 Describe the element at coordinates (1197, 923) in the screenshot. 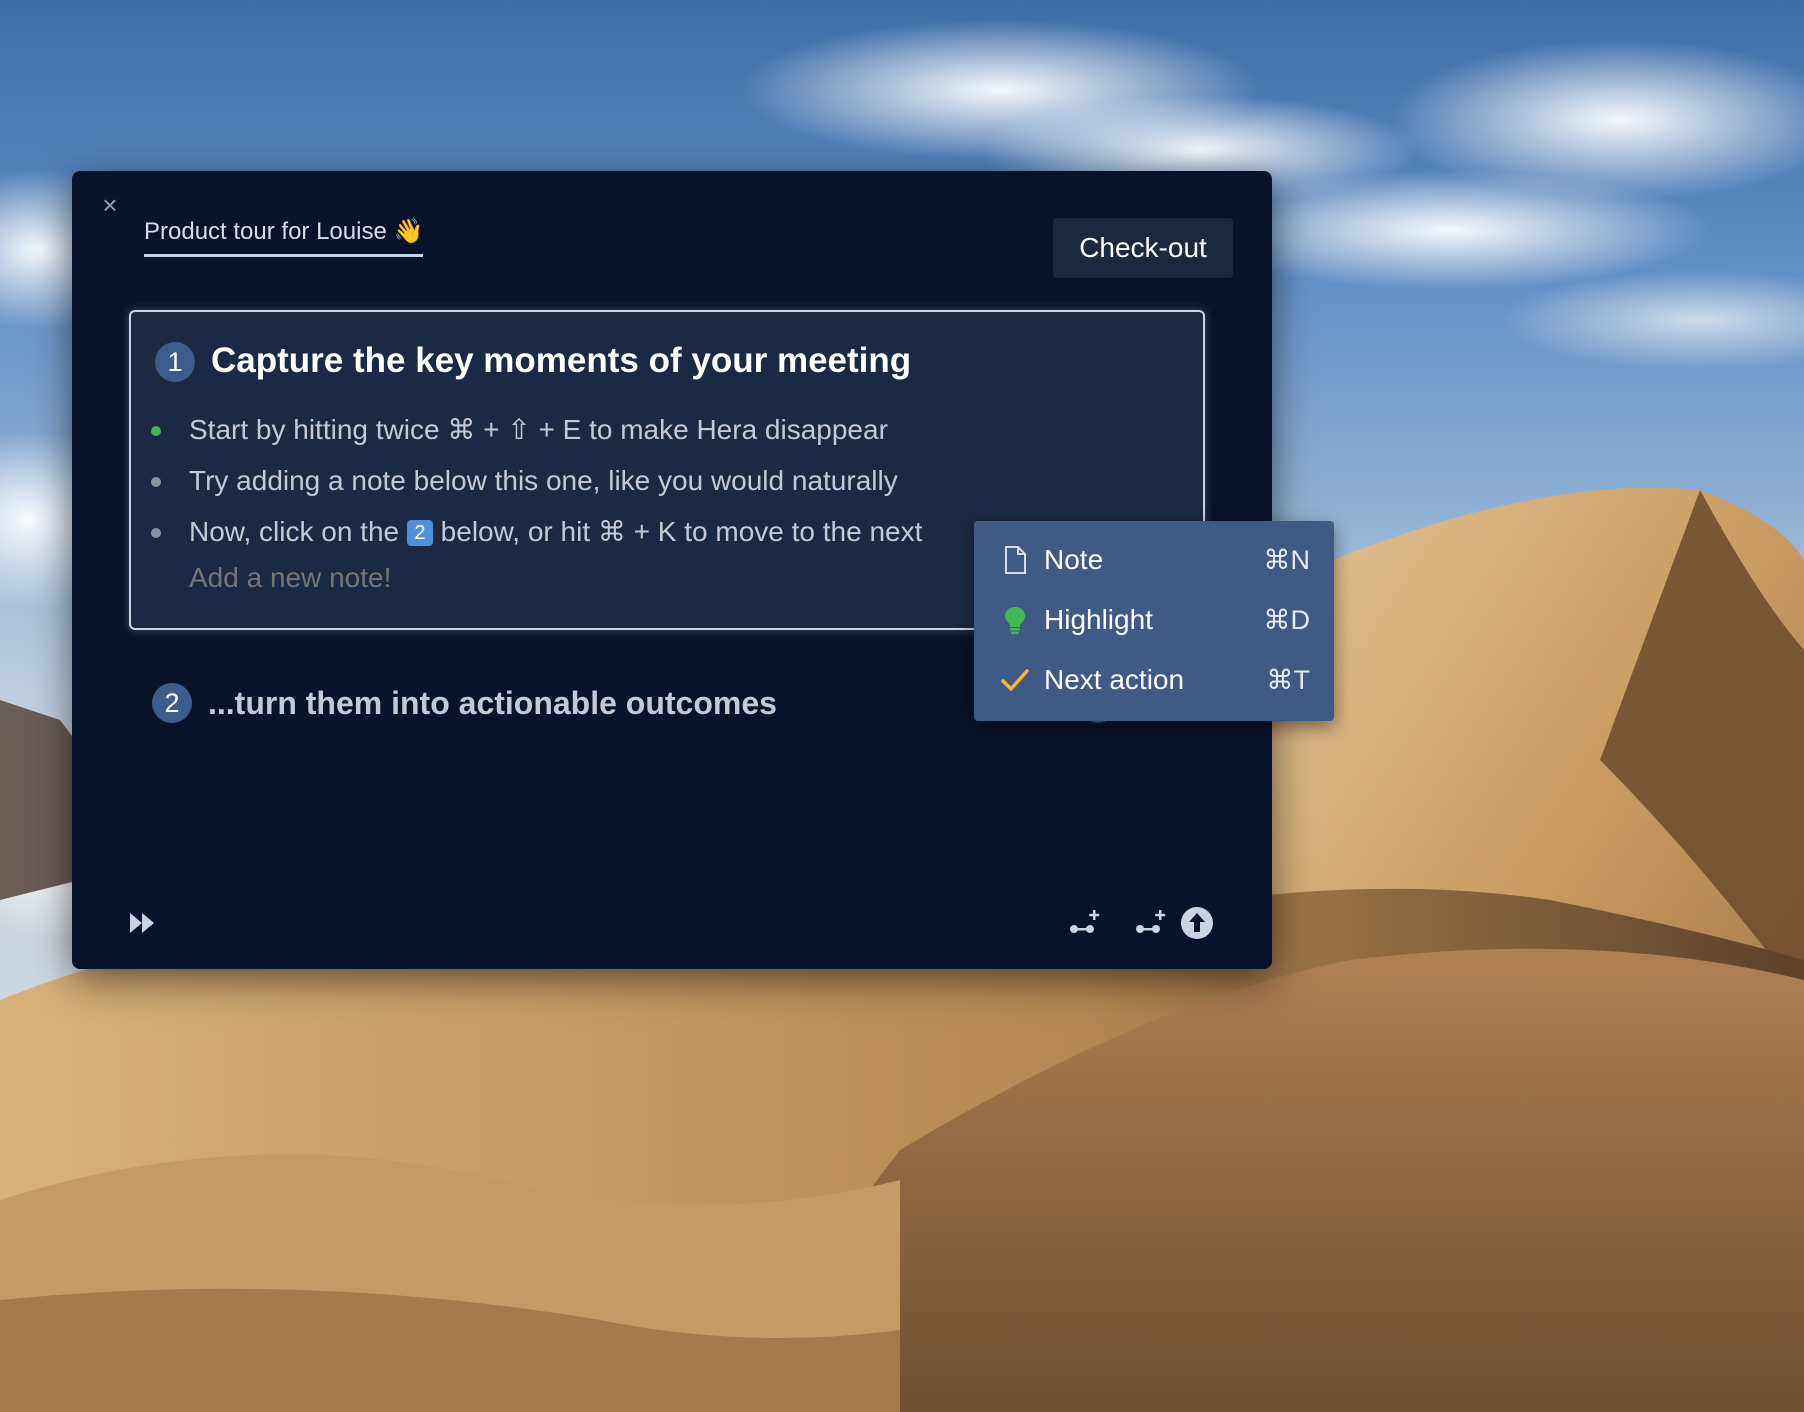

I see `upload-arrow-icon` at that location.